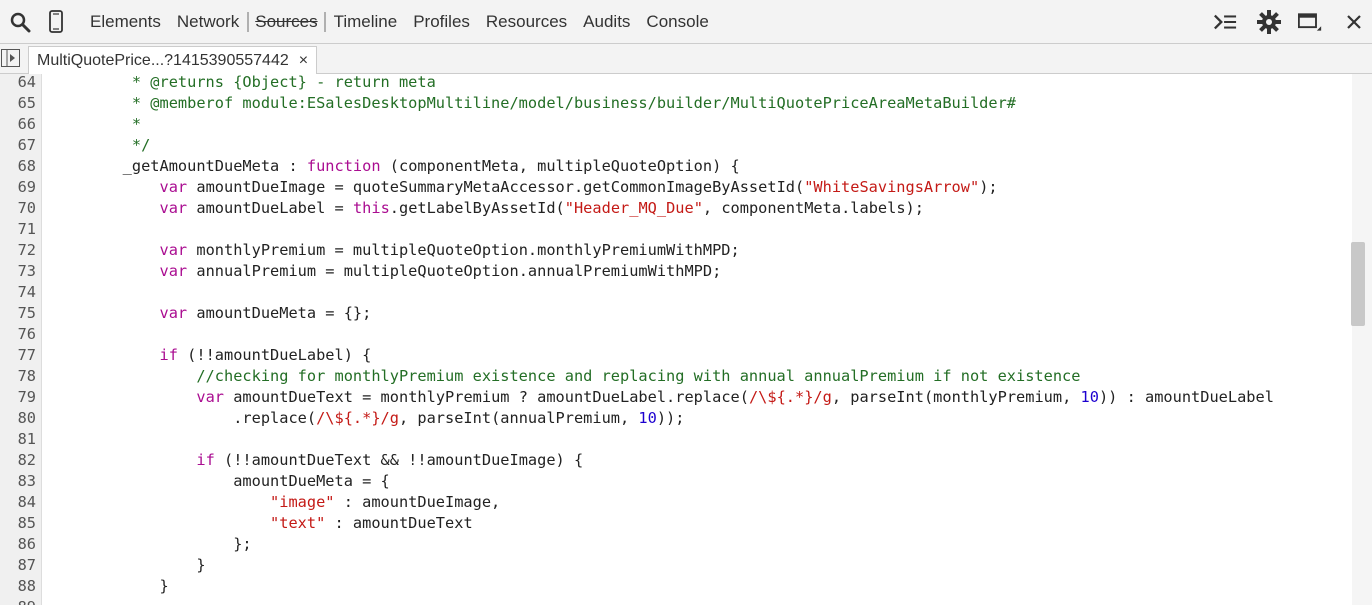  What do you see at coordinates (371, 208) in the screenshot?
I see `code-token-keyword: this` at bounding box center [371, 208].